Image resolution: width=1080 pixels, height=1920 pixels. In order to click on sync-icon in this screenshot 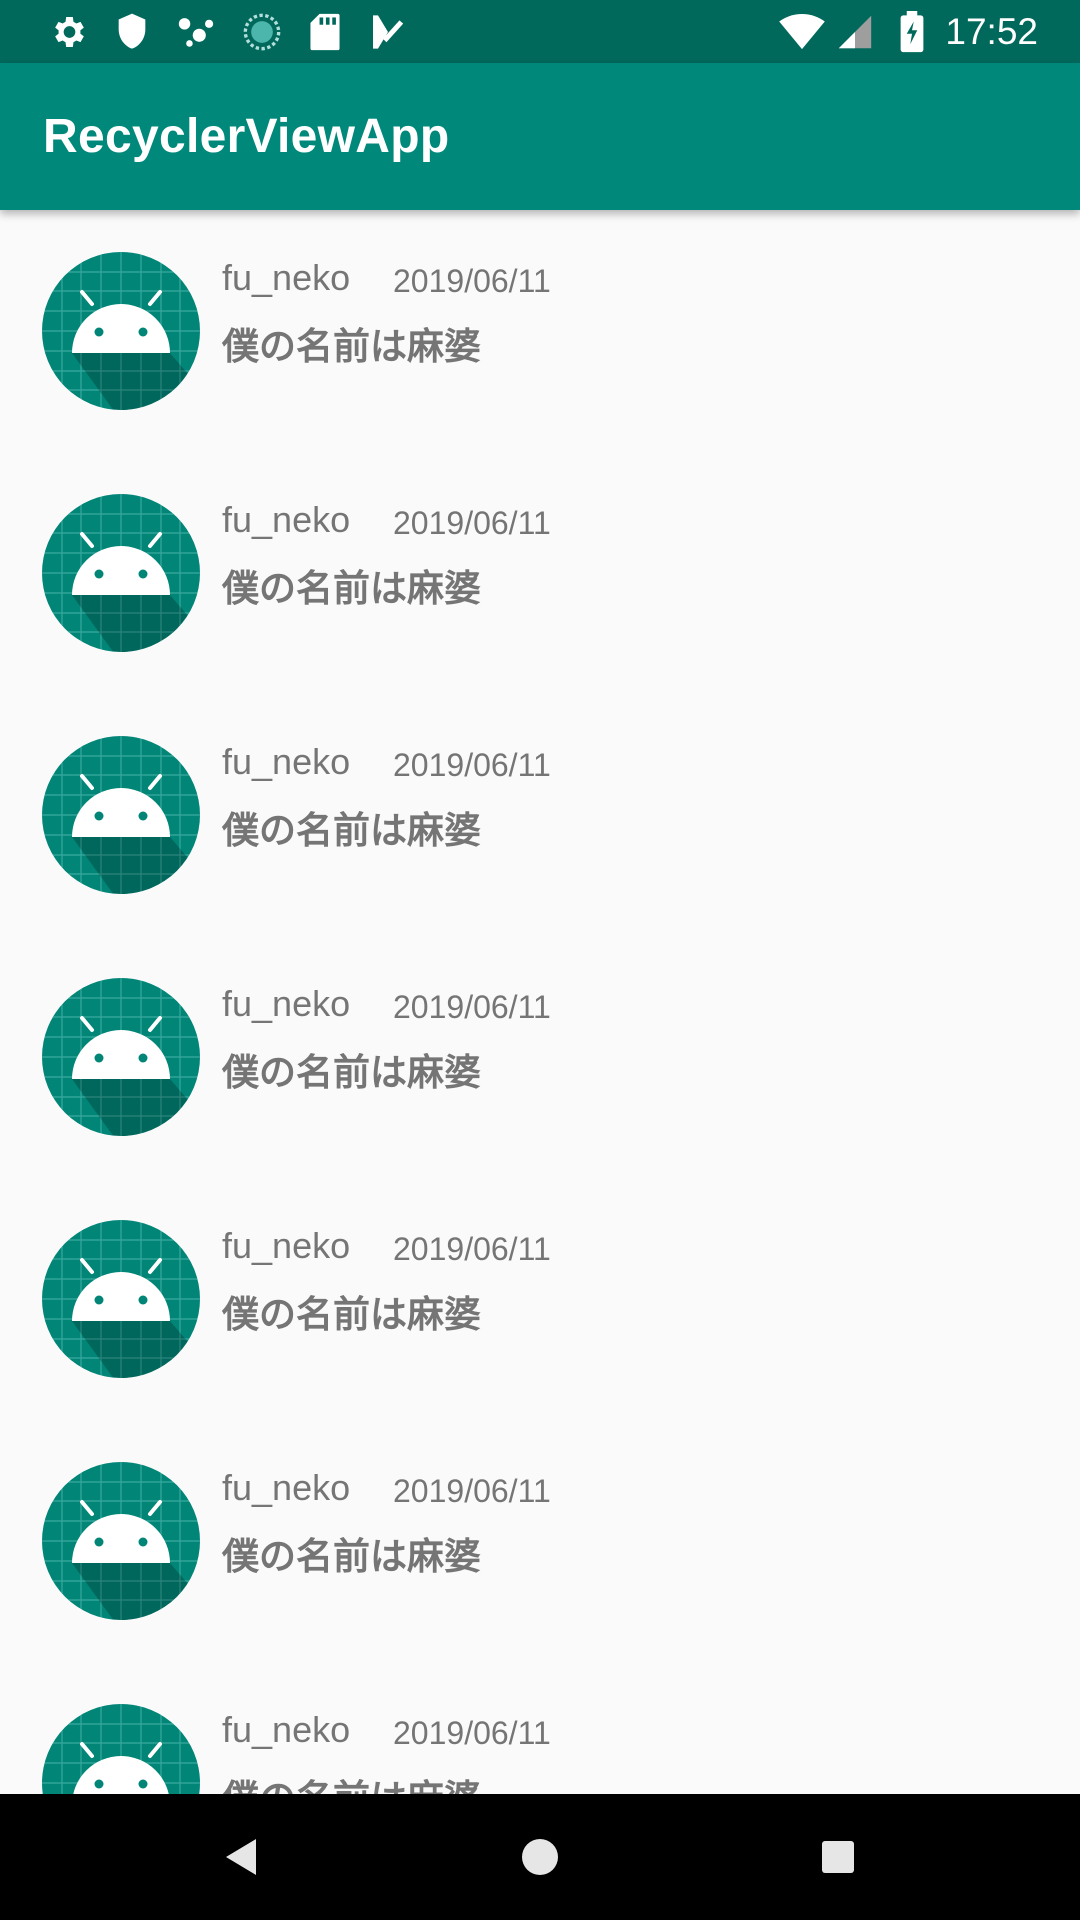, I will do `click(262, 32)`.